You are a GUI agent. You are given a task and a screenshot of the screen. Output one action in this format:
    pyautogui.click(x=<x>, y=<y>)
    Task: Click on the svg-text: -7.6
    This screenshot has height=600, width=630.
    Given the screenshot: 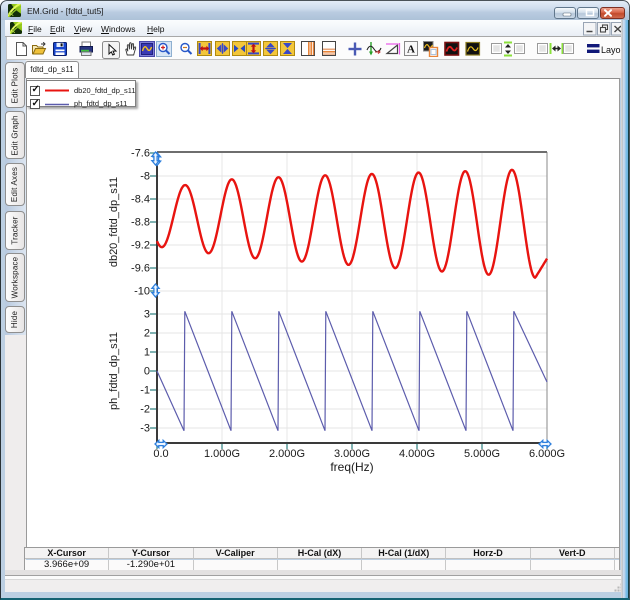 What is the action you would take?
    pyautogui.click(x=140, y=154)
    